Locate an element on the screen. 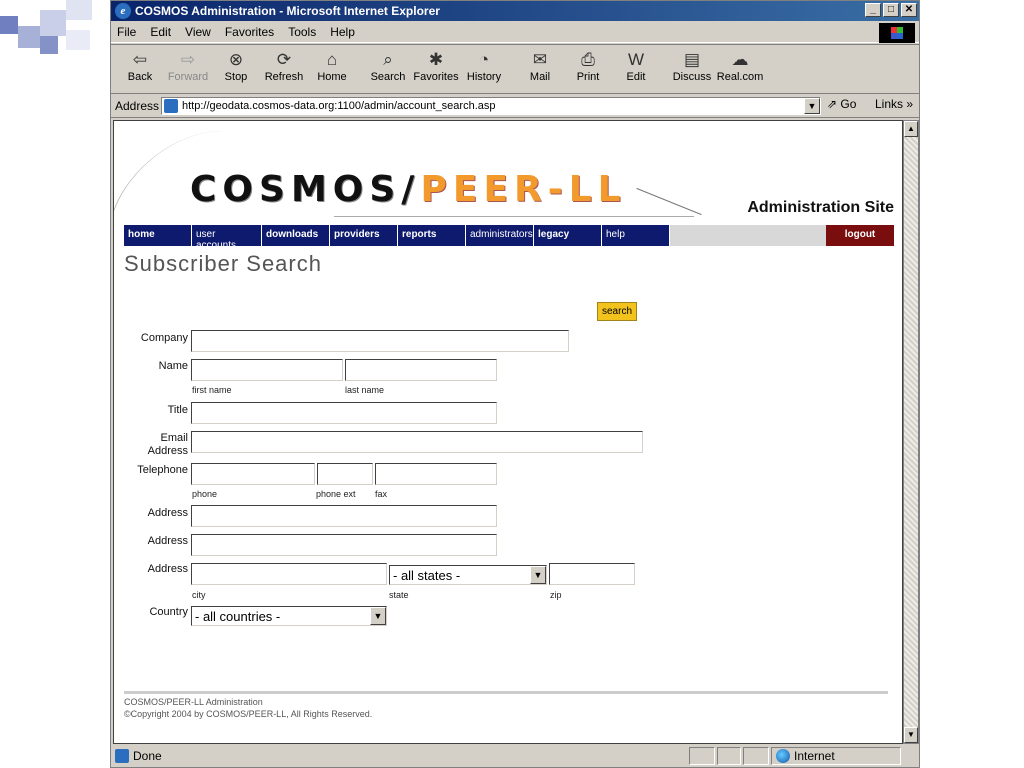 The image size is (1024, 768). stop-icon: ⊗ is located at coordinates (236, 59).